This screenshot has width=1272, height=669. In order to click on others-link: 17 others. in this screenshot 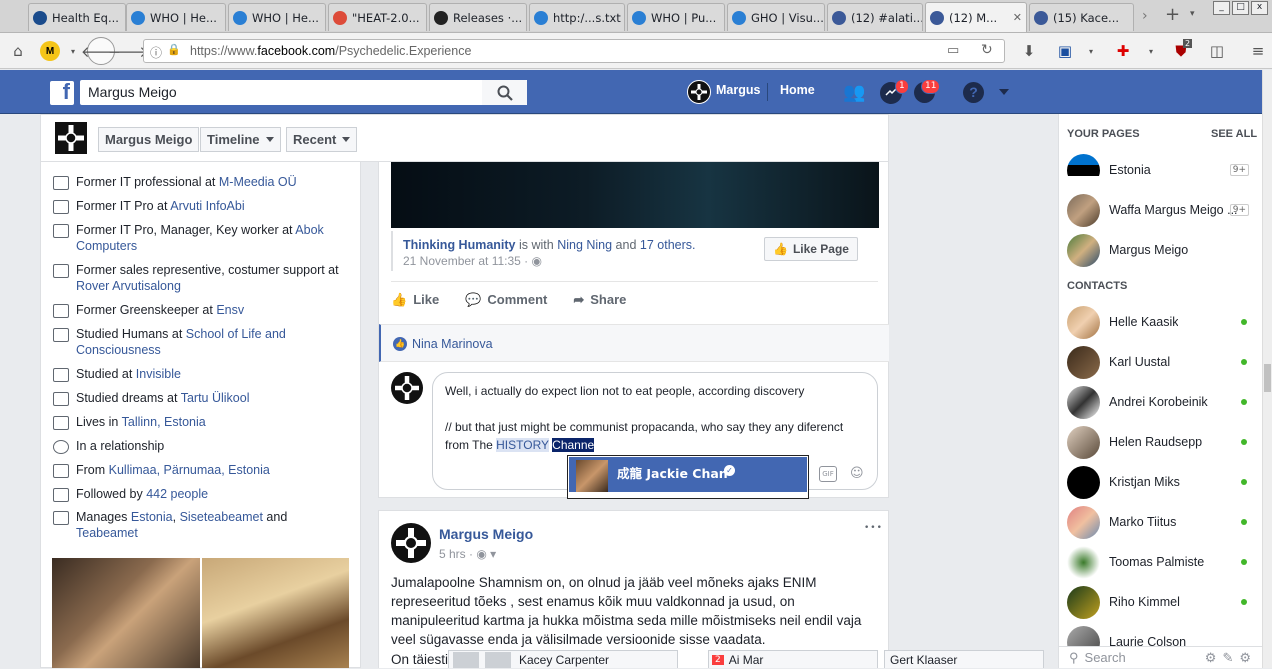, I will do `click(668, 245)`.